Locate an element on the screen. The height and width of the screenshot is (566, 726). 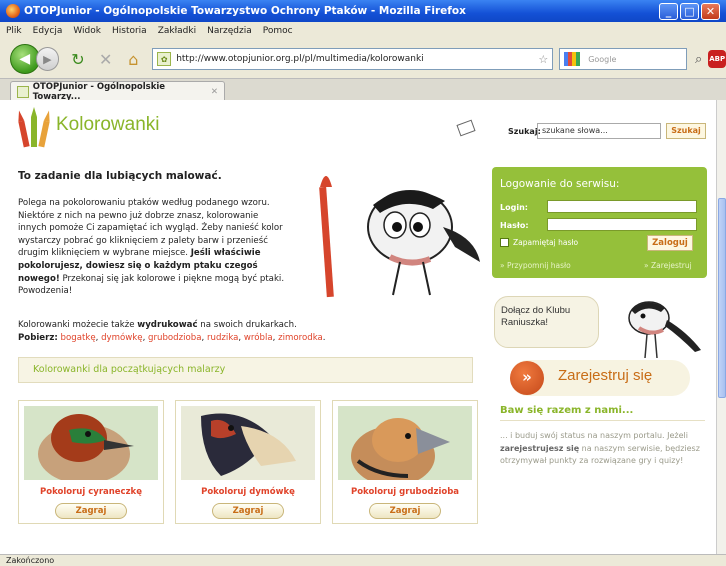
hawfinch-picture is located at coordinates (405, 443).